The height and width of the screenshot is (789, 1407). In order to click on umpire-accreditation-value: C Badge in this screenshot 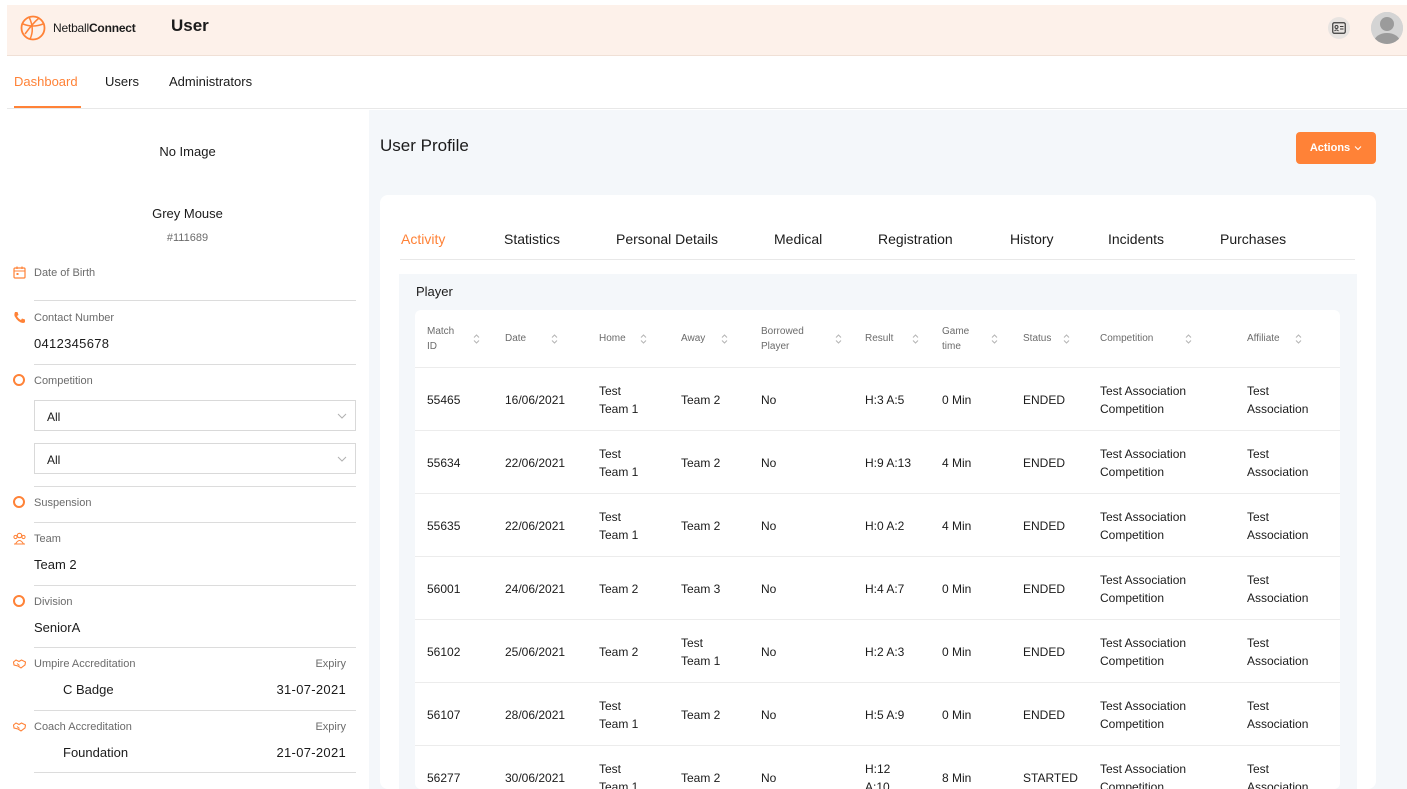, I will do `click(88, 689)`.